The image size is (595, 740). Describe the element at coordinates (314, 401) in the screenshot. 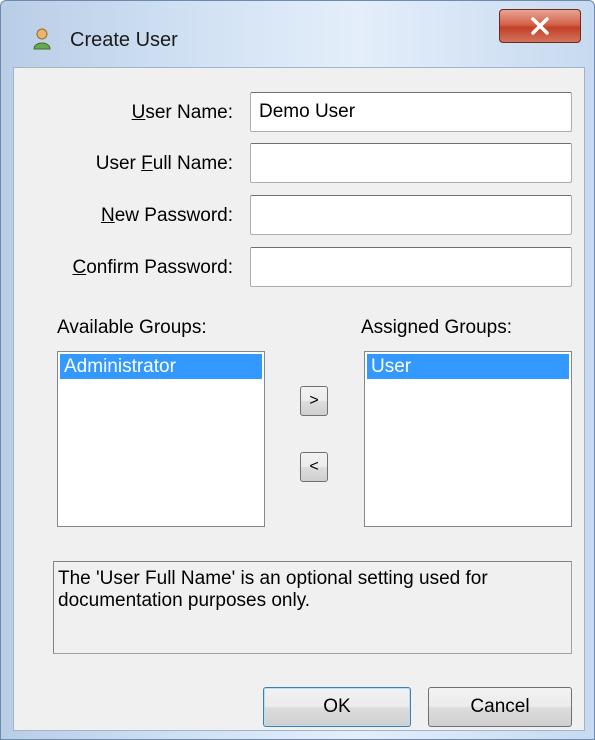

I see `add-group-button: >` at that location.